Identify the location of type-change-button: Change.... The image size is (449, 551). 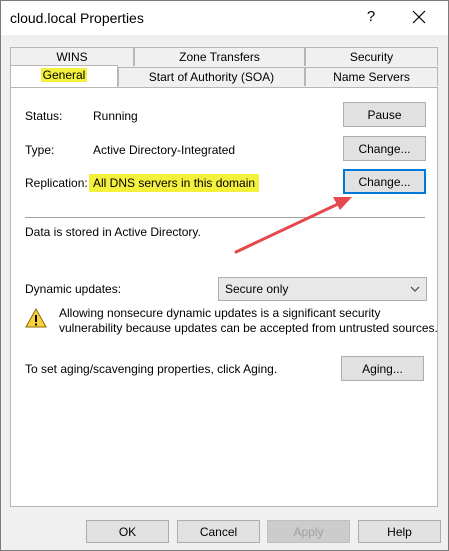
(384, 148).